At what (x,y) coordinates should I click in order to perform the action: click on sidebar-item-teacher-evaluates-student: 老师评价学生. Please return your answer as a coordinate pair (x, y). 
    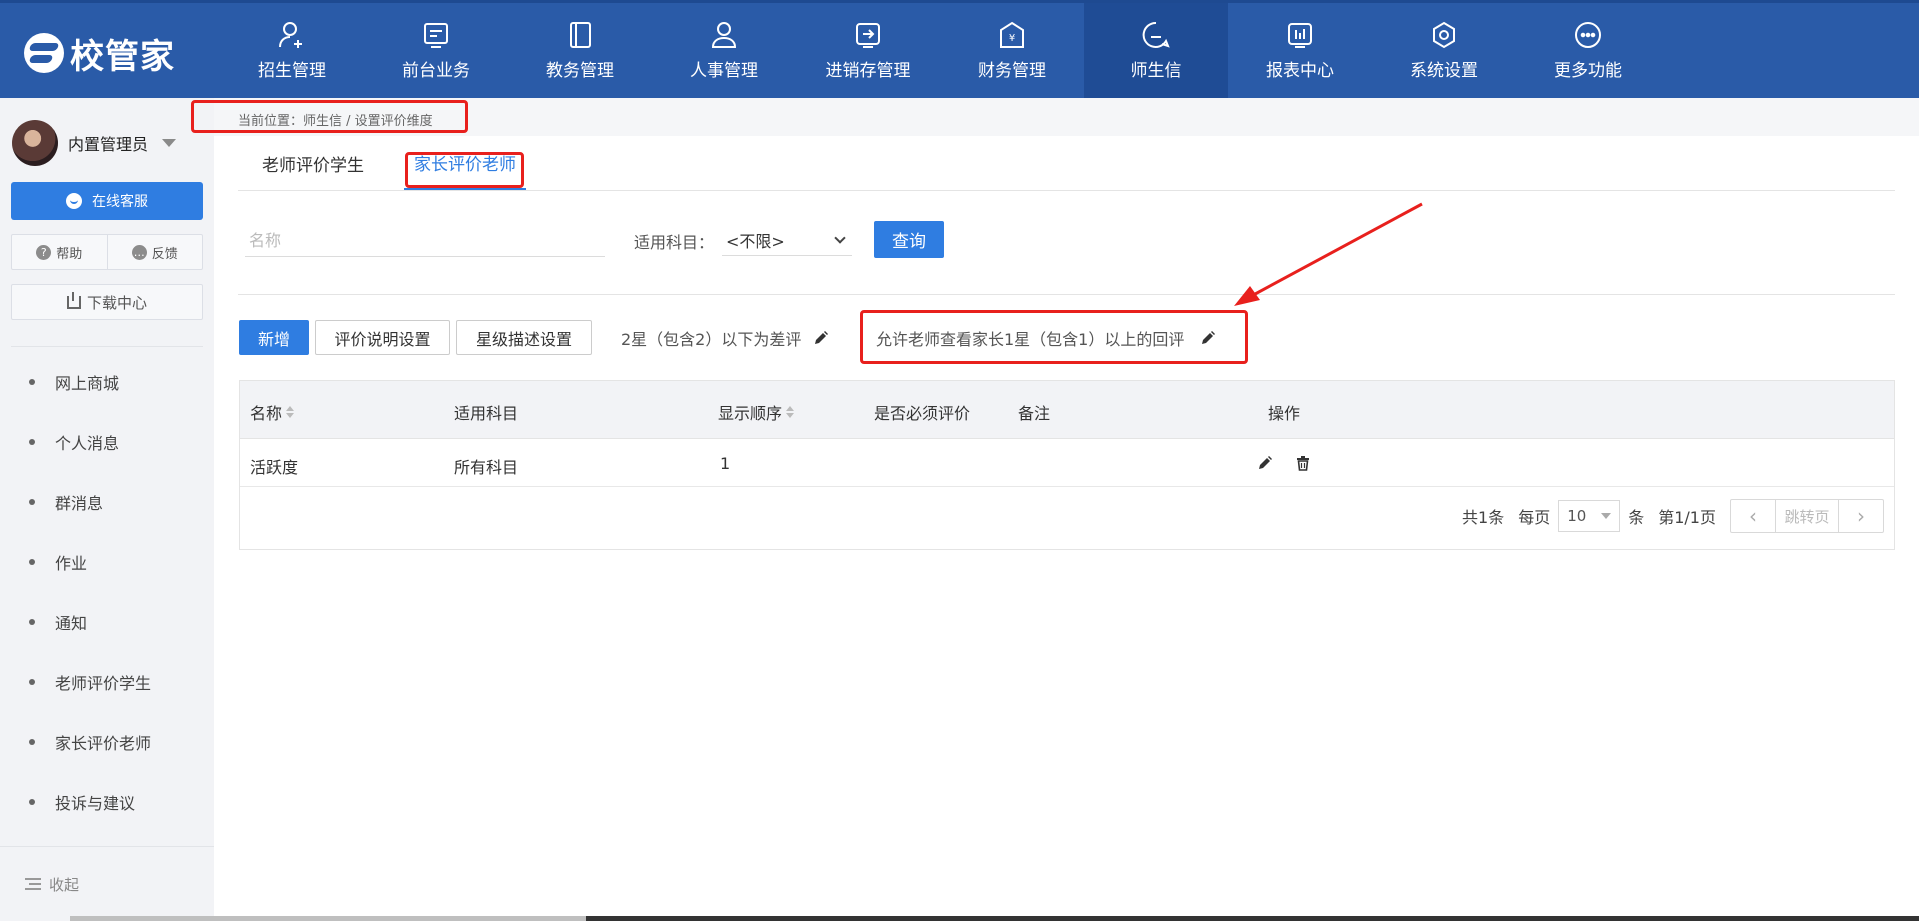
    Looking at the image, I should click on (107, 682).